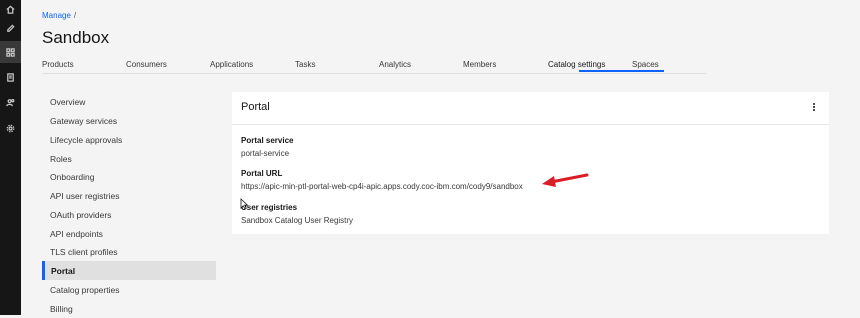 The height and width of the screenshot is (318, 860). Describe the element at coordinates (814, 107) in the screenshot. I see `overflow-menu-icon` at that location.